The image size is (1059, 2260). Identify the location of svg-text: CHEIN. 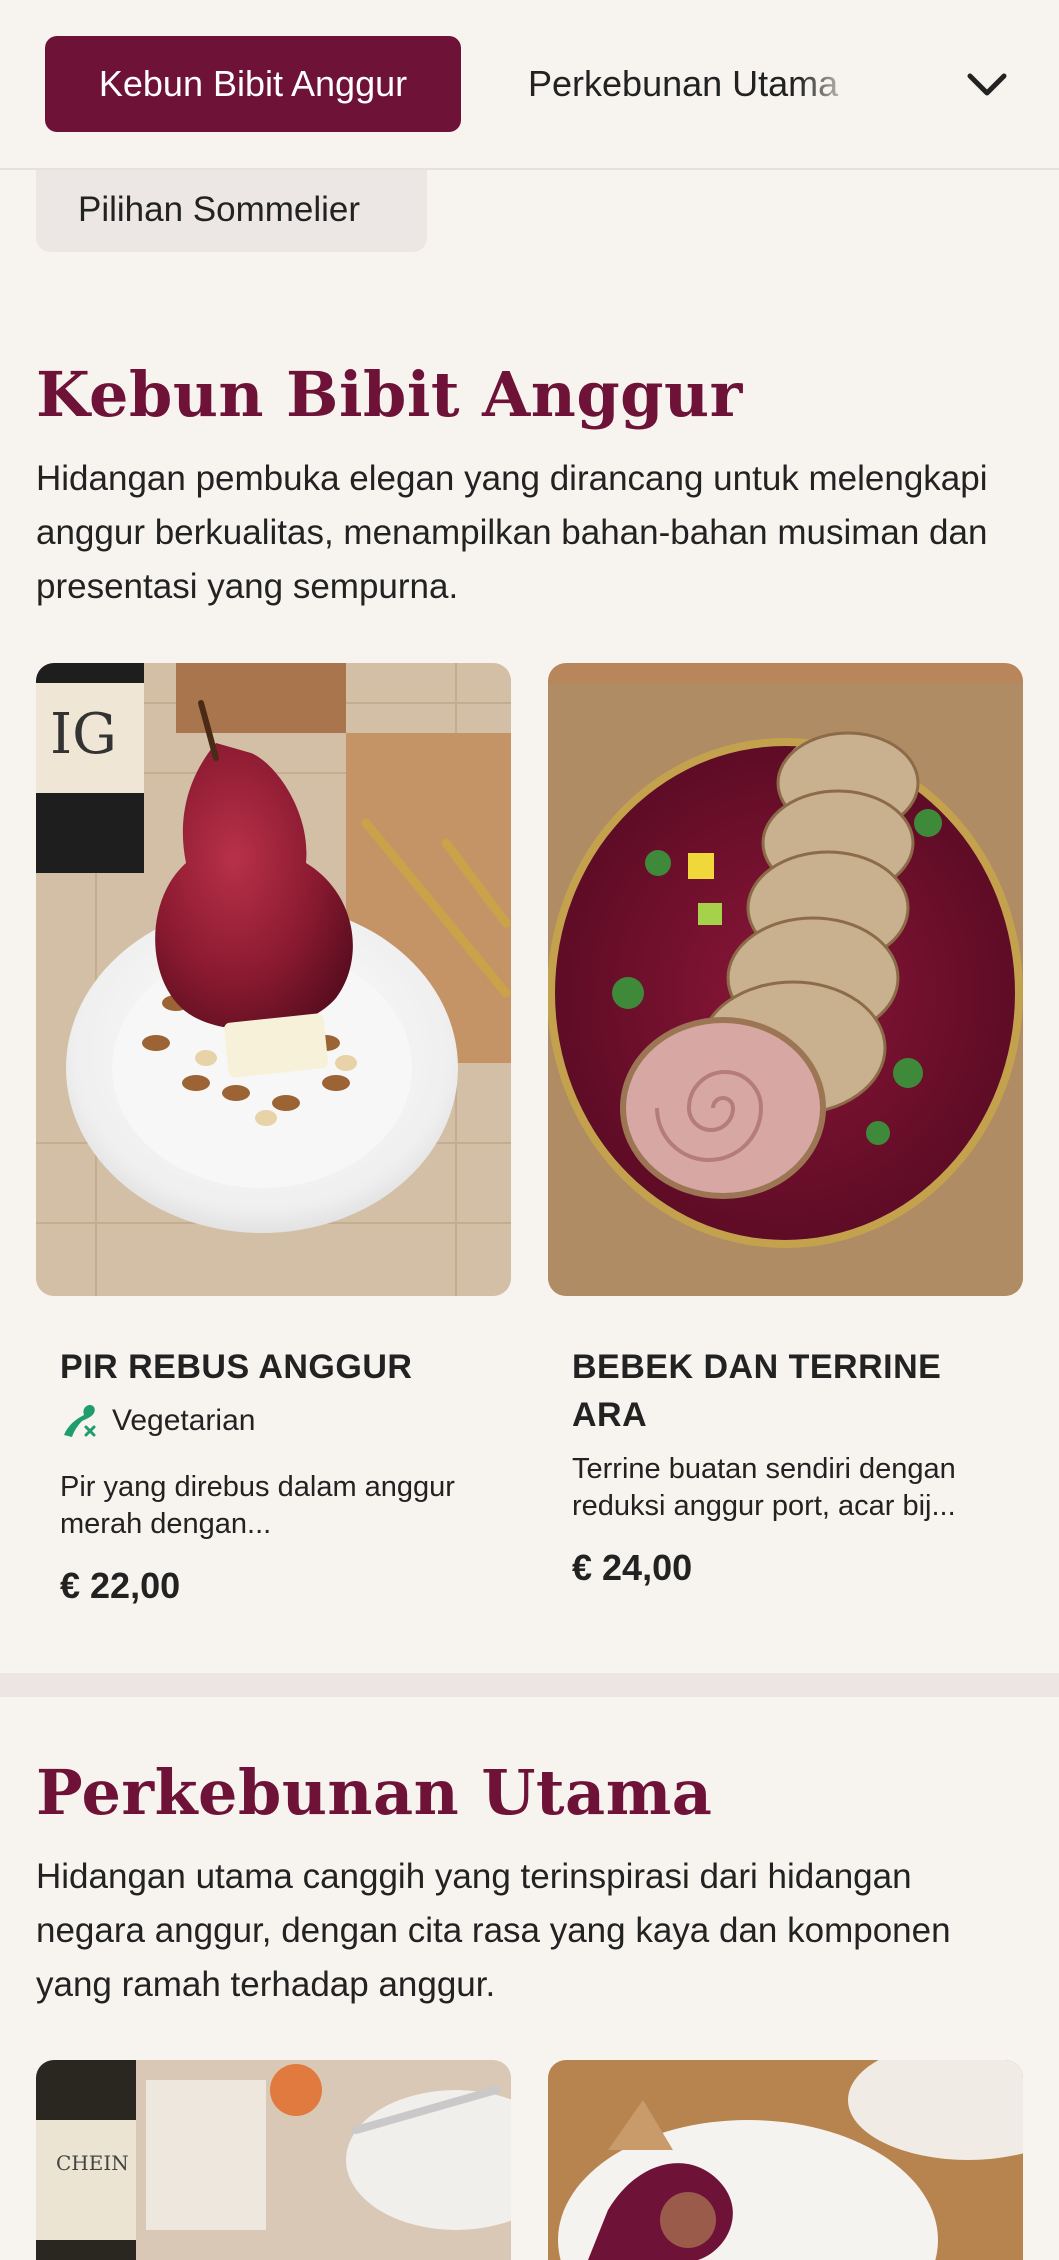
(92, 2163).